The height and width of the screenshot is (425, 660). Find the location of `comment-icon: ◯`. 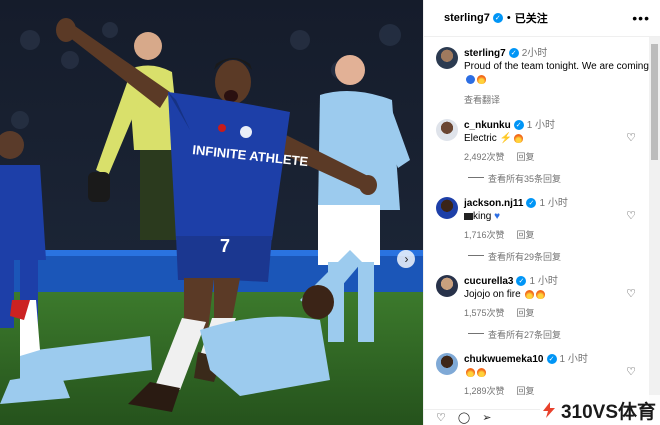

comment-icon: ◯ is located at coordinates (464, 417).